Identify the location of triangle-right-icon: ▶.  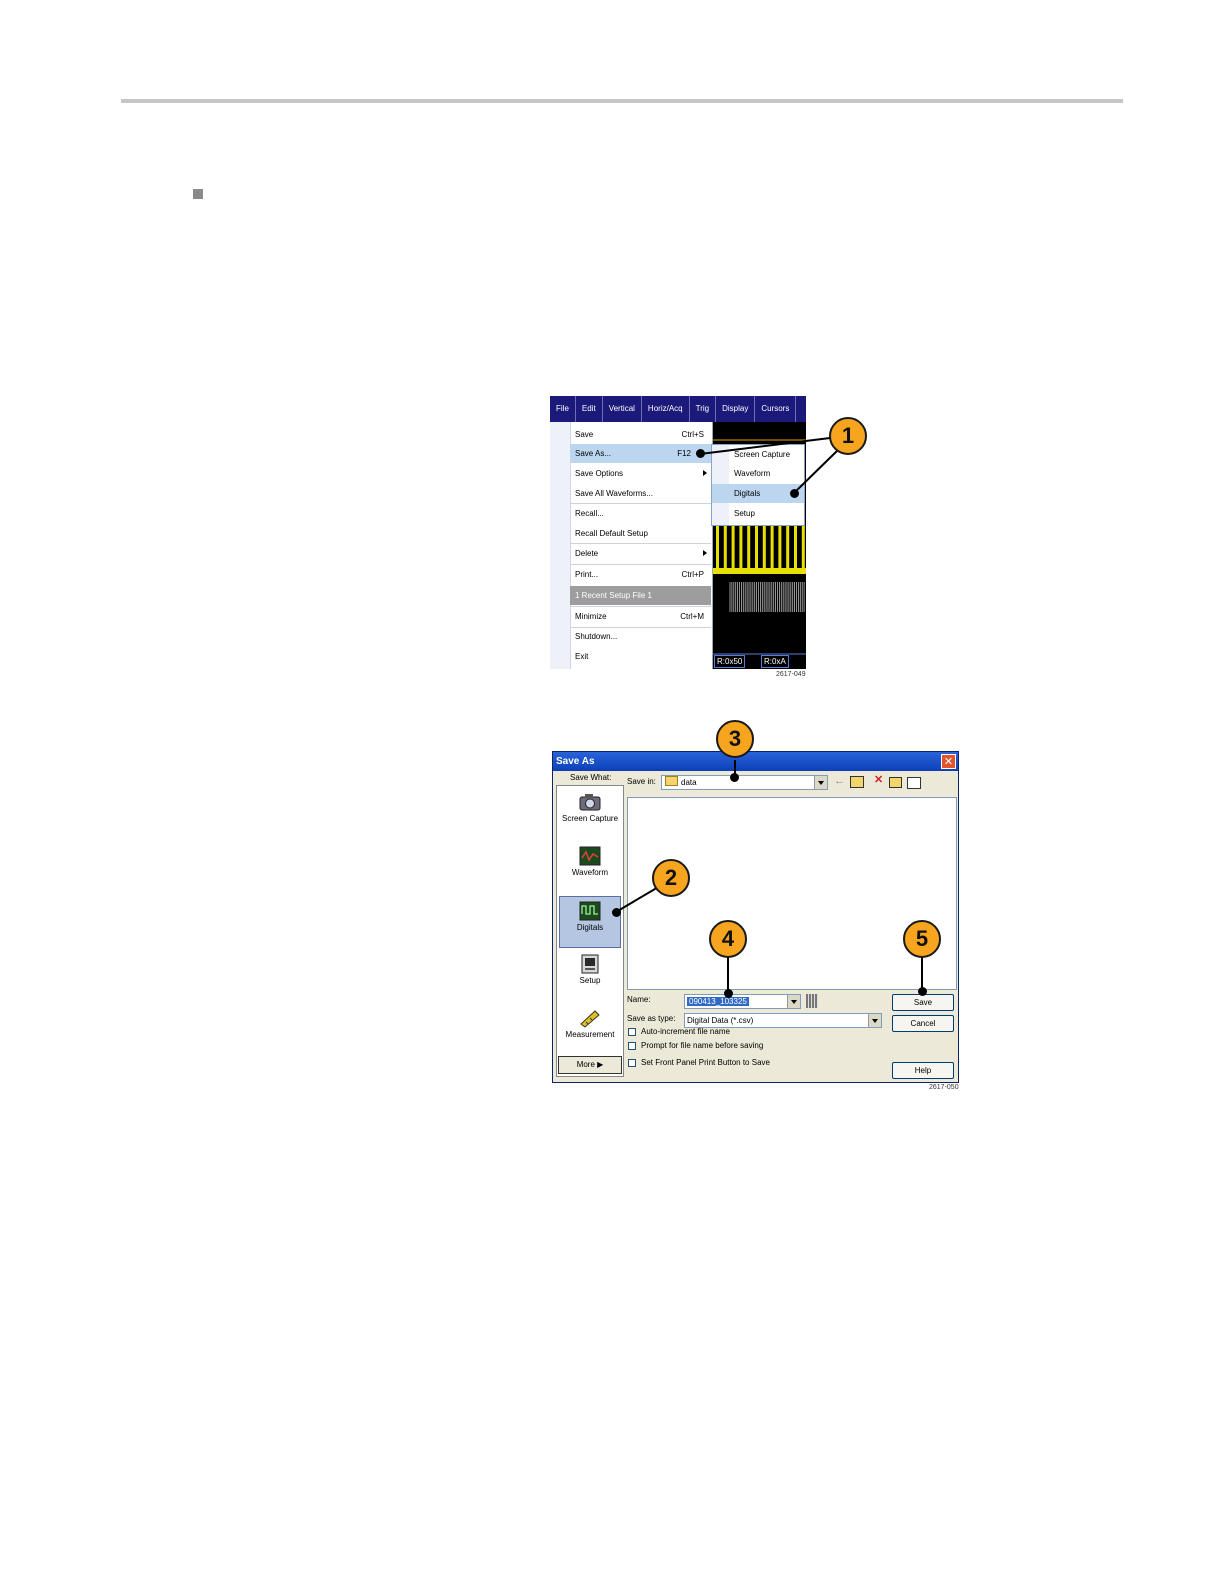
(600, 1064).